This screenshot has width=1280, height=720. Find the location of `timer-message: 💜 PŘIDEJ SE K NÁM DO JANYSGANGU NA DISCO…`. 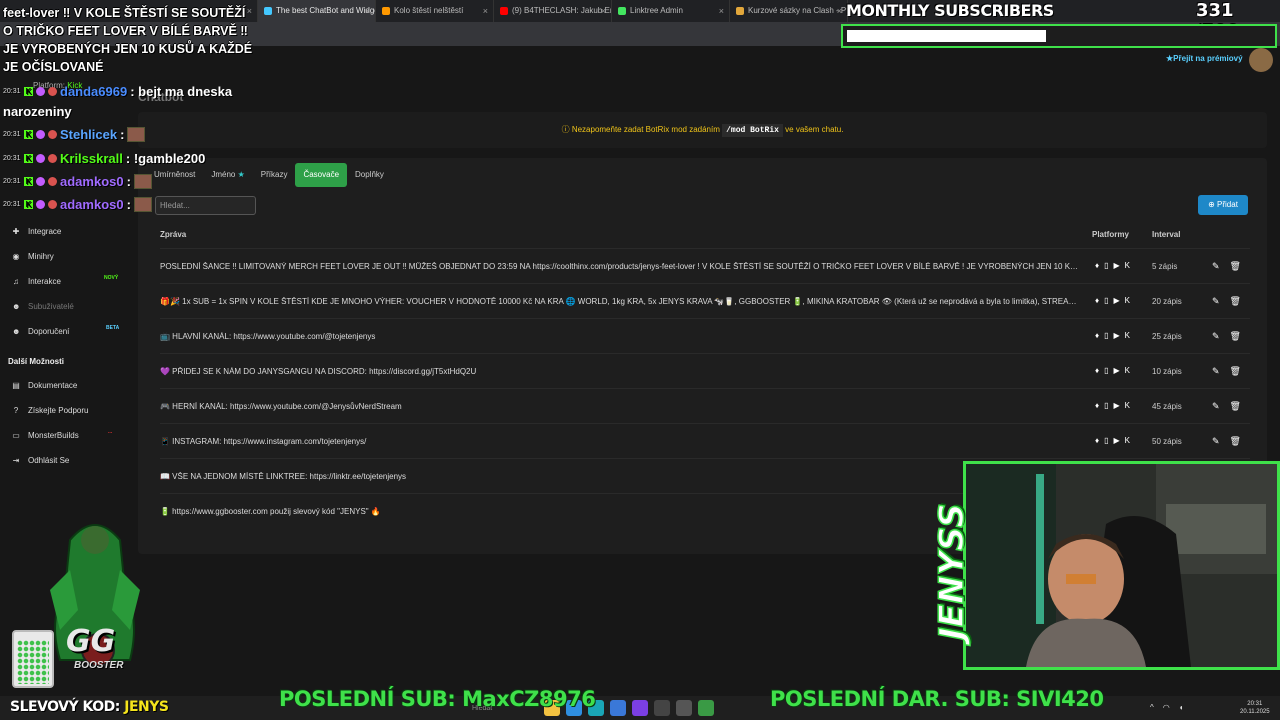

timer-message: 💜 PŘIDEJ SE K NÁM DO JANYSGANGU NA DISCO… is located at coordinates (318, 371).